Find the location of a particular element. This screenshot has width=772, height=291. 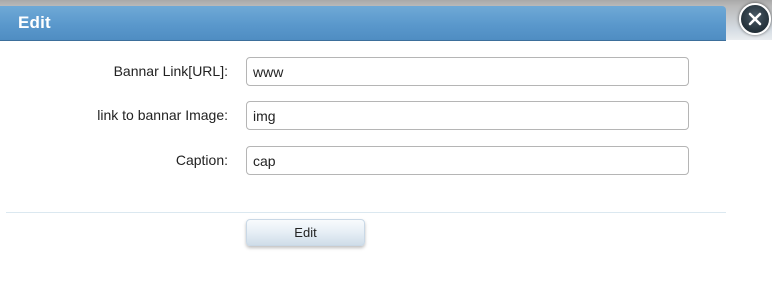

banner-link-input is located at coordinates (467, 71).